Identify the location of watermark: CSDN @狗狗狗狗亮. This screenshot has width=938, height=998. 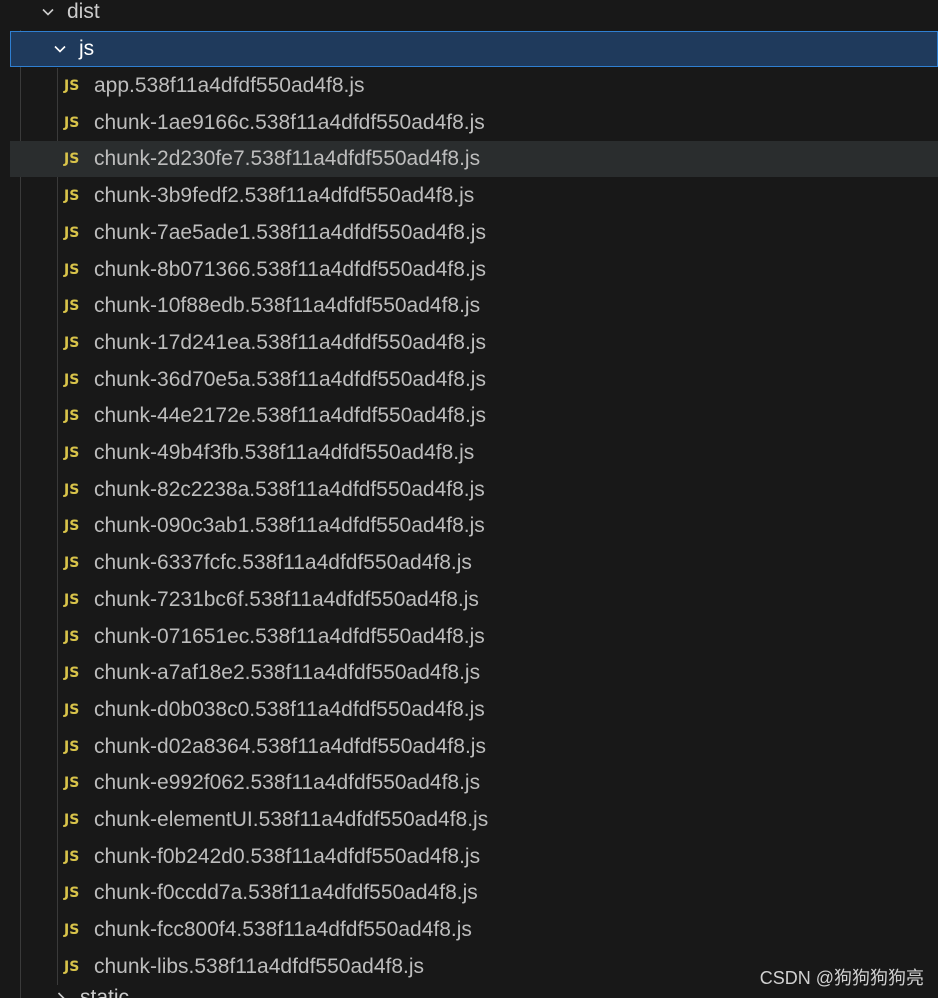
(841, 978).